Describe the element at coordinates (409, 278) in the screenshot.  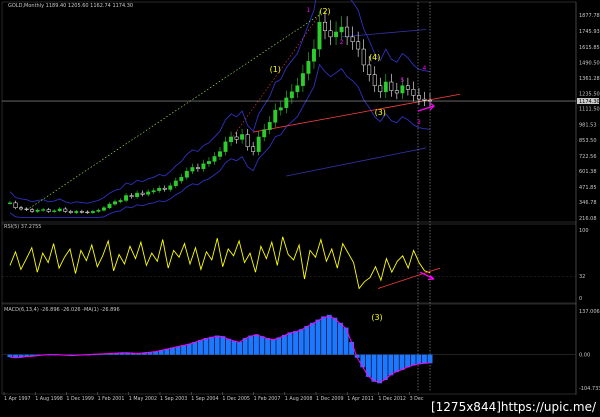
I see `rsi-trend-line` at that location.